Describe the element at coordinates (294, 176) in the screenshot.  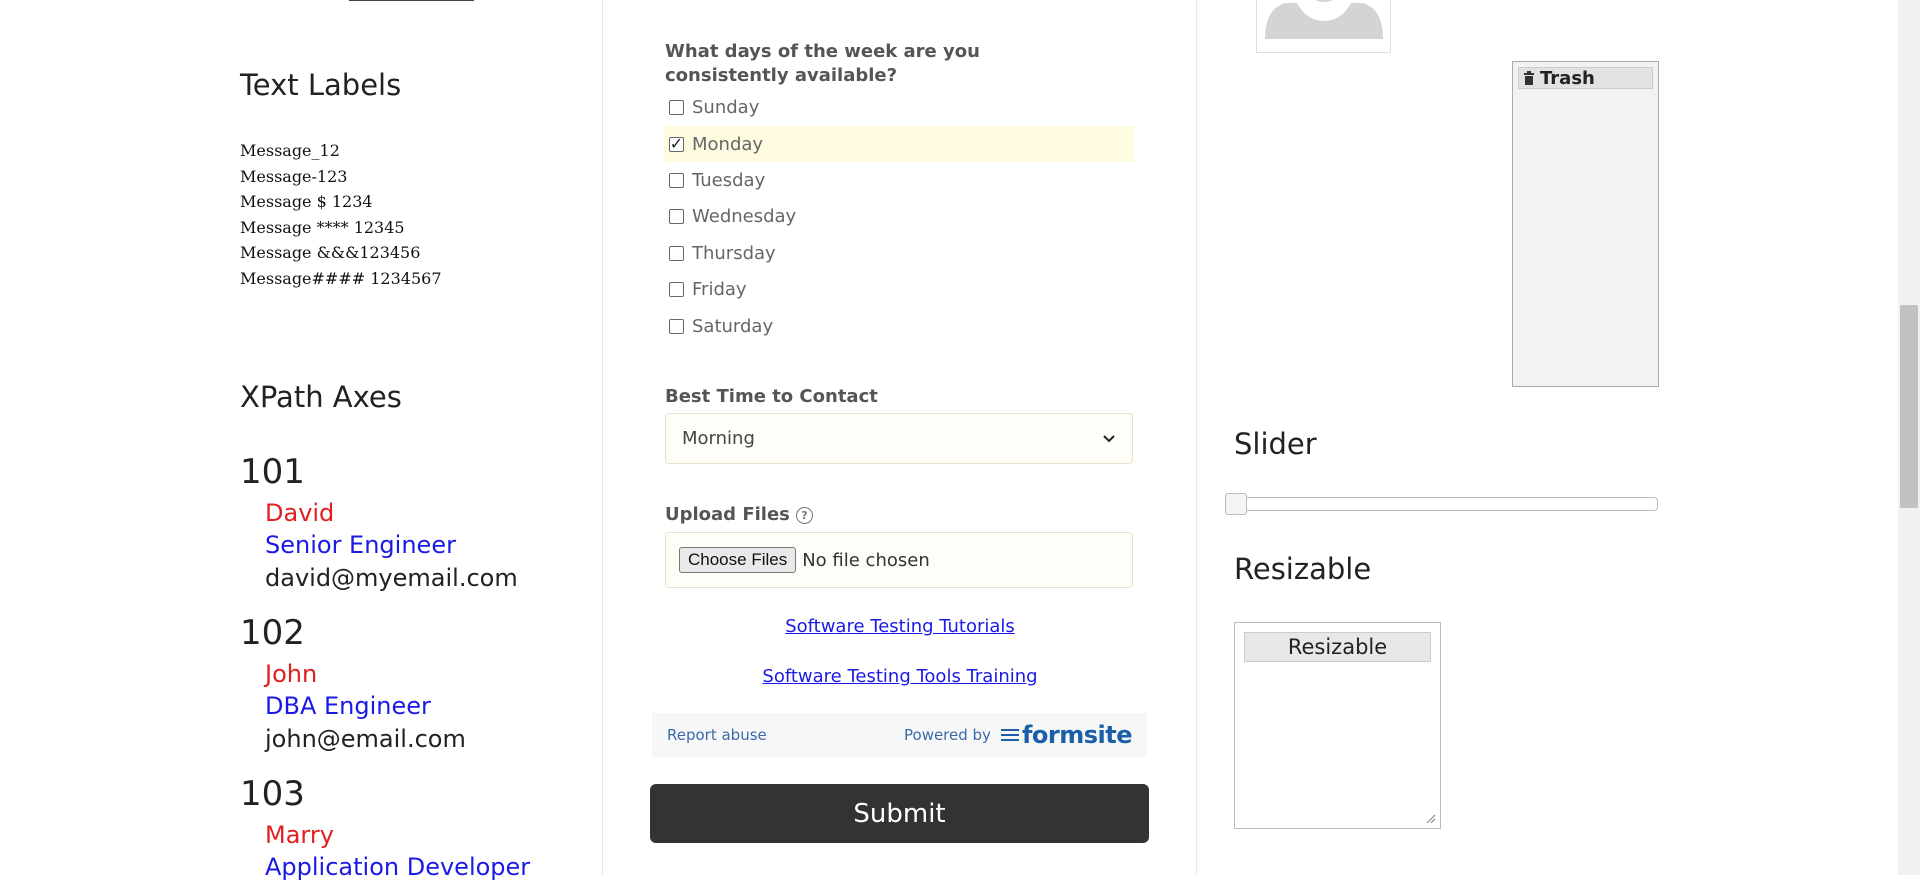
I see `message-label: Message-123` at that location.